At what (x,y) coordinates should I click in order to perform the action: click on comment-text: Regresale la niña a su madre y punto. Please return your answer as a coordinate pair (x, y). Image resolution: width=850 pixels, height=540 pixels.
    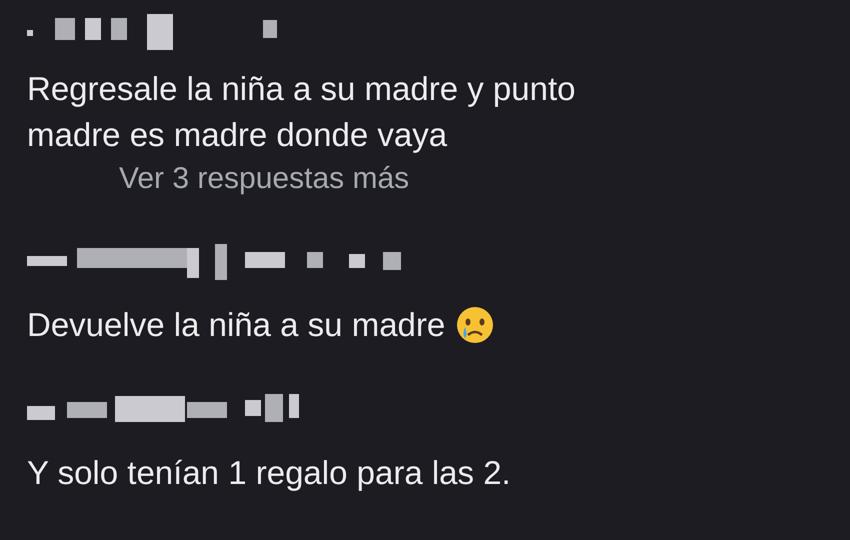
    Looking at the image, I should click on (301, 89).